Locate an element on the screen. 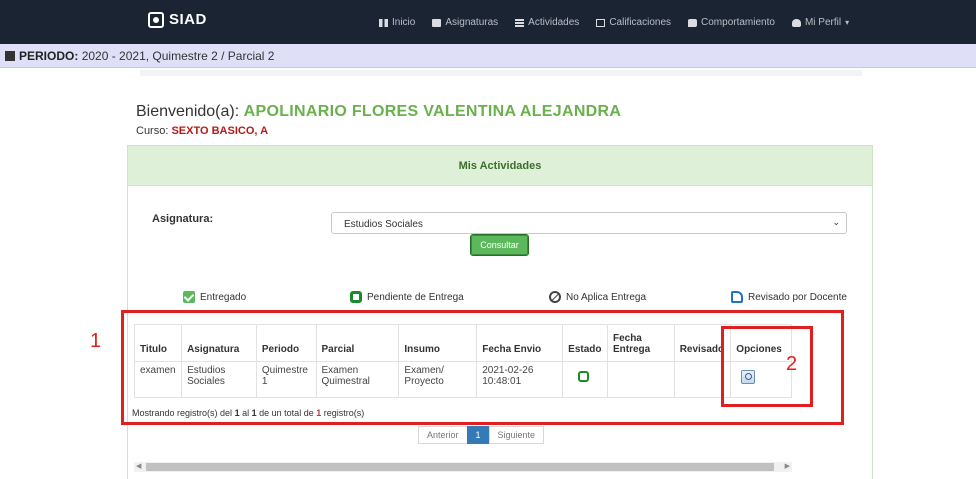 The height and width of the screenshot is (479, 976). ban-icon is located at coordinates (555, 297).